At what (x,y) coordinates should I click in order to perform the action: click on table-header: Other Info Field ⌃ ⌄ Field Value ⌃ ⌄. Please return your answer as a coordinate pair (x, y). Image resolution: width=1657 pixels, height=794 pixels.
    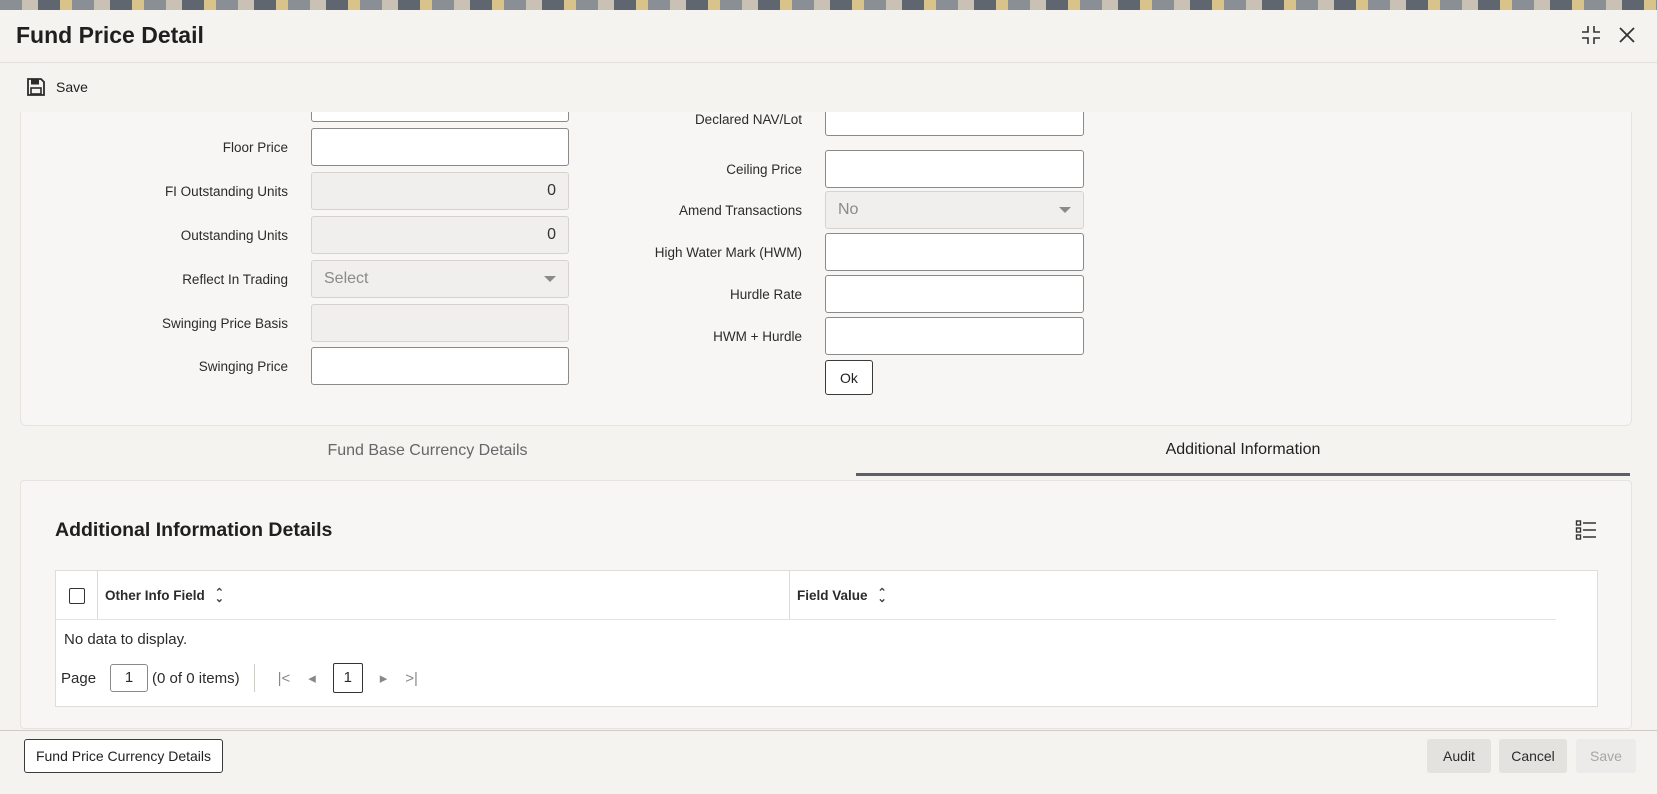
    Looking at the image, I should click on (806, 595).